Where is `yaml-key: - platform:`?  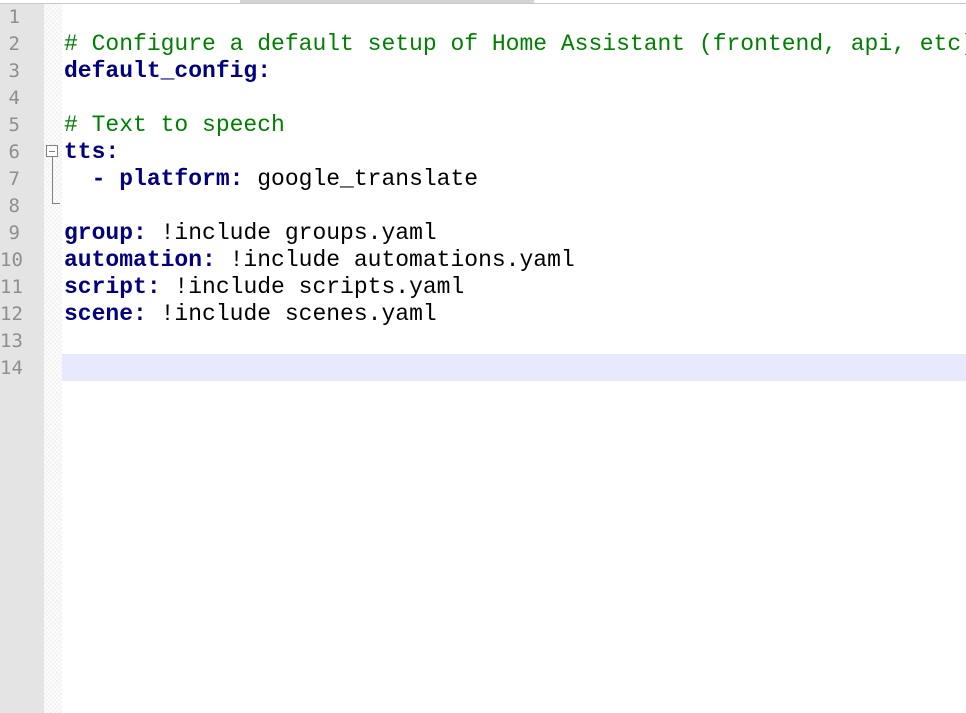 yaml-key: - platform: is located at coordinates (154, 179).